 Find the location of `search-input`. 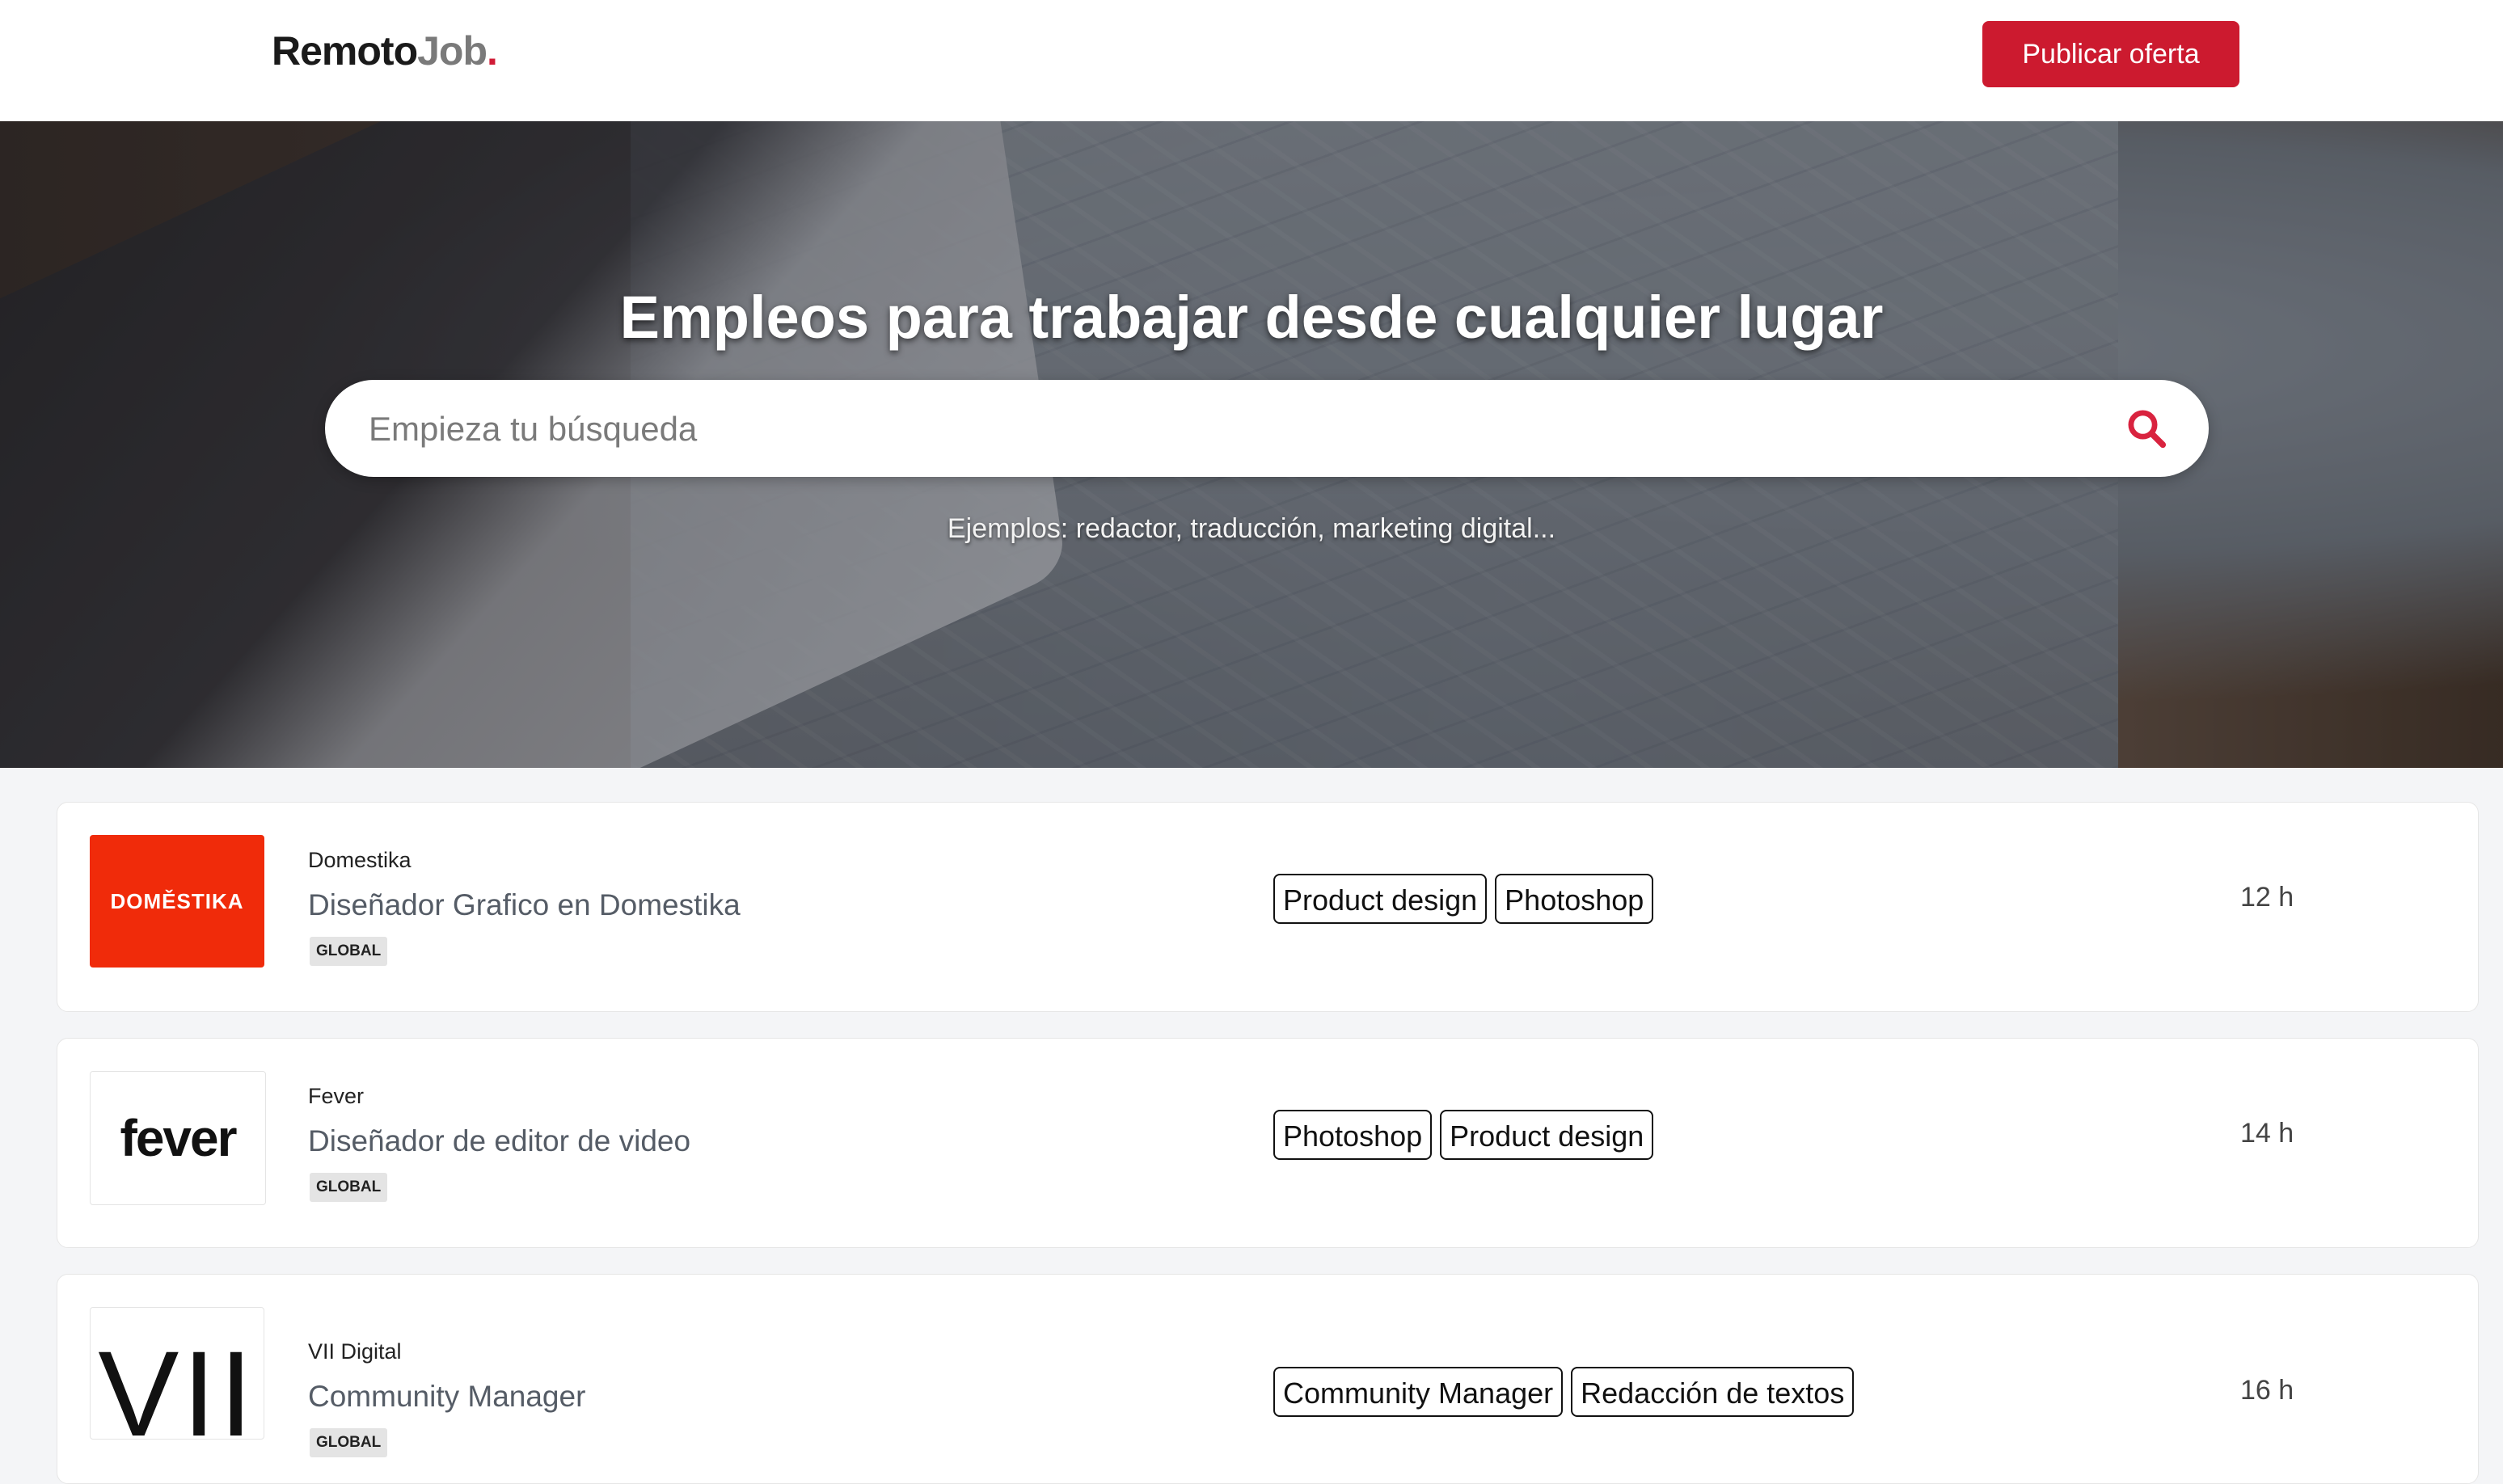

search-input is located at coordinates (1233, 429).